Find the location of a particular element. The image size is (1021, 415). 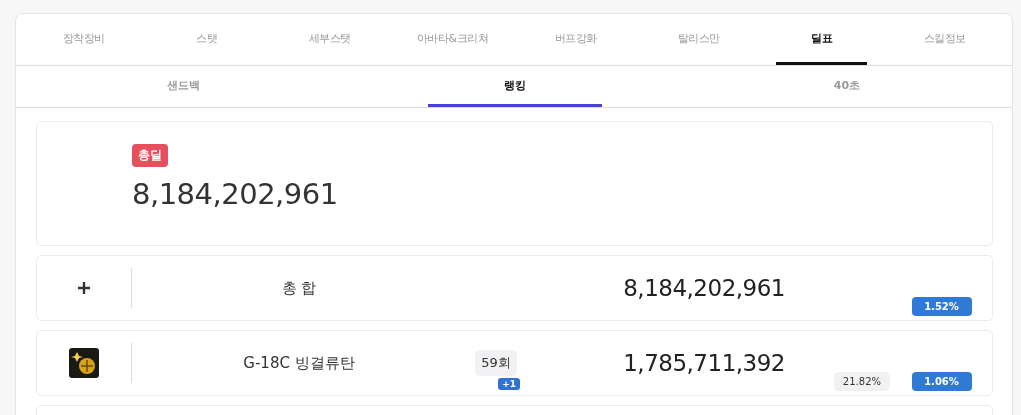

total-damage-badge: 총딜 is located at coordinates (150, 155).